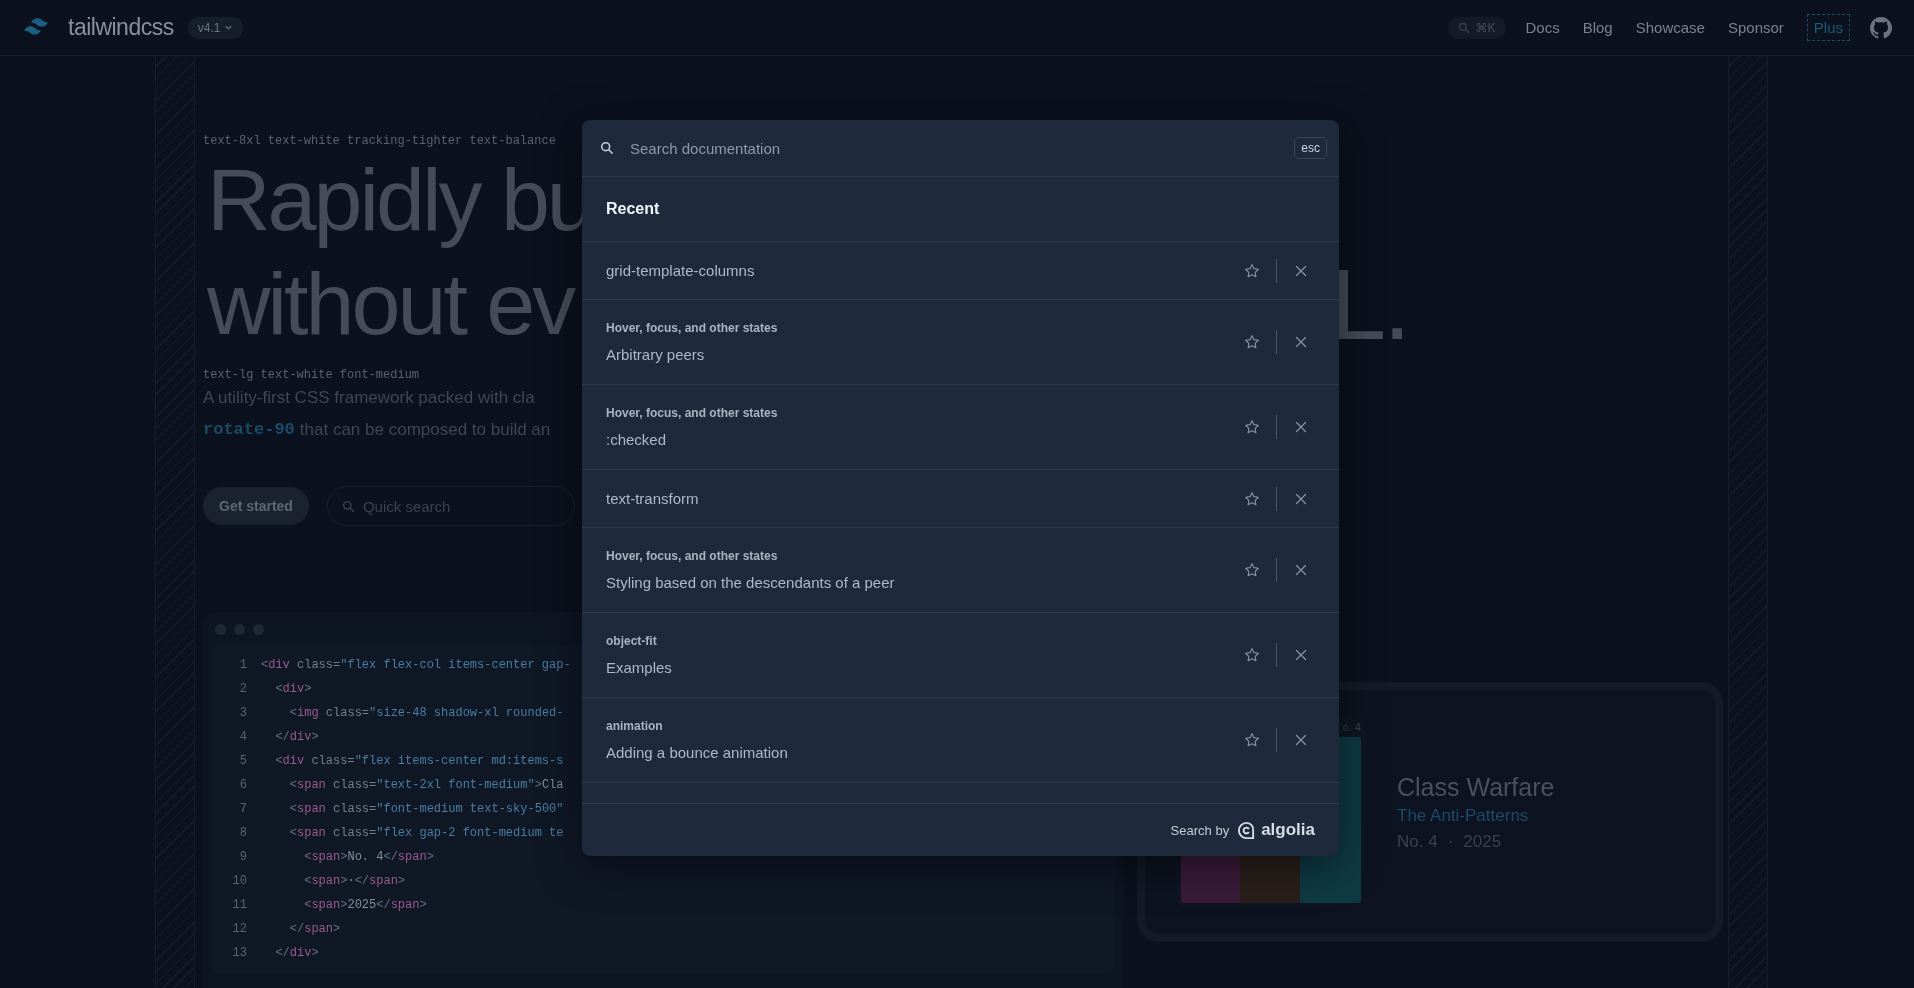 The image size is (1914, 988). Describe the element at coordinates (1476, 787) in the screenshot. I see `album-title: Class Warfare` at that location.